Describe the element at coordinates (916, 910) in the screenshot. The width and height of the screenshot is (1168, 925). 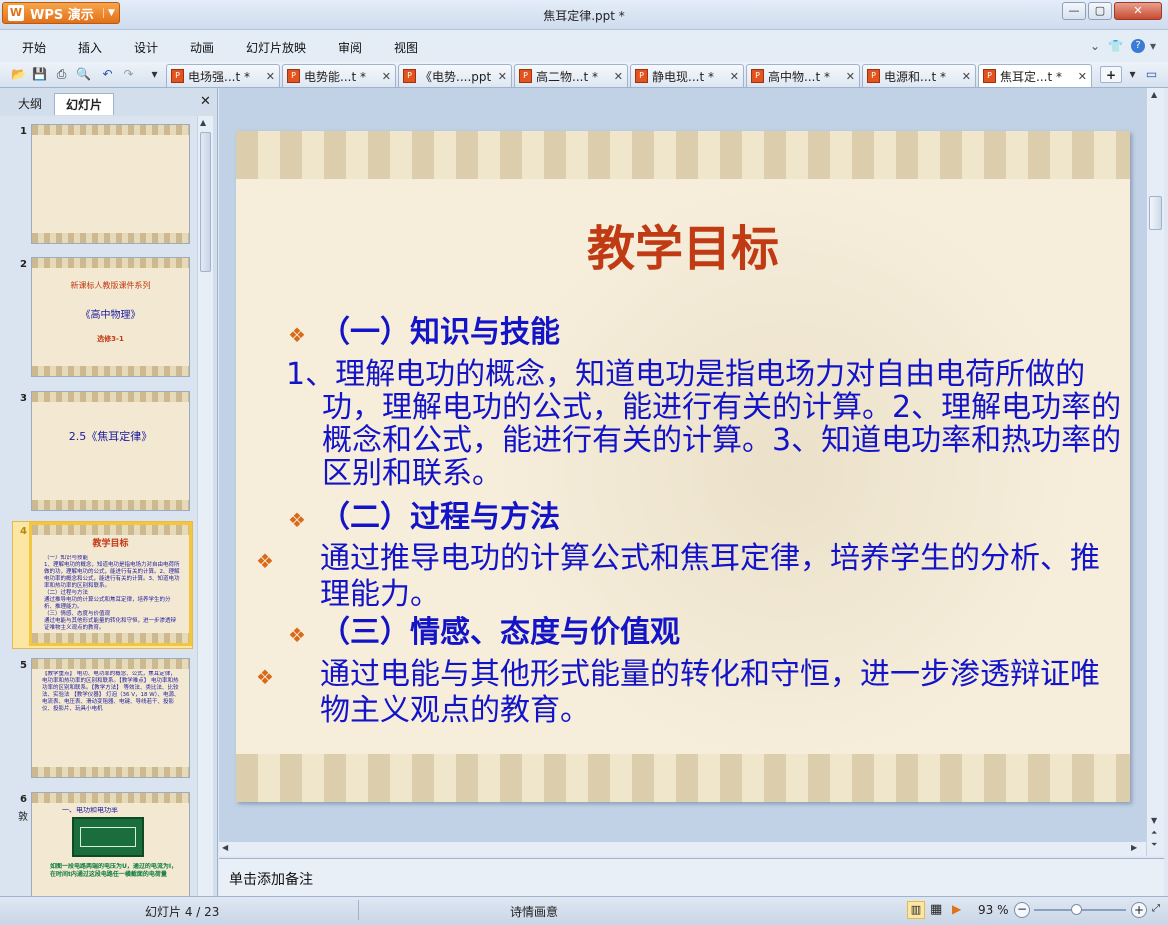
I see `normal-view-icon: ▥` at that location.